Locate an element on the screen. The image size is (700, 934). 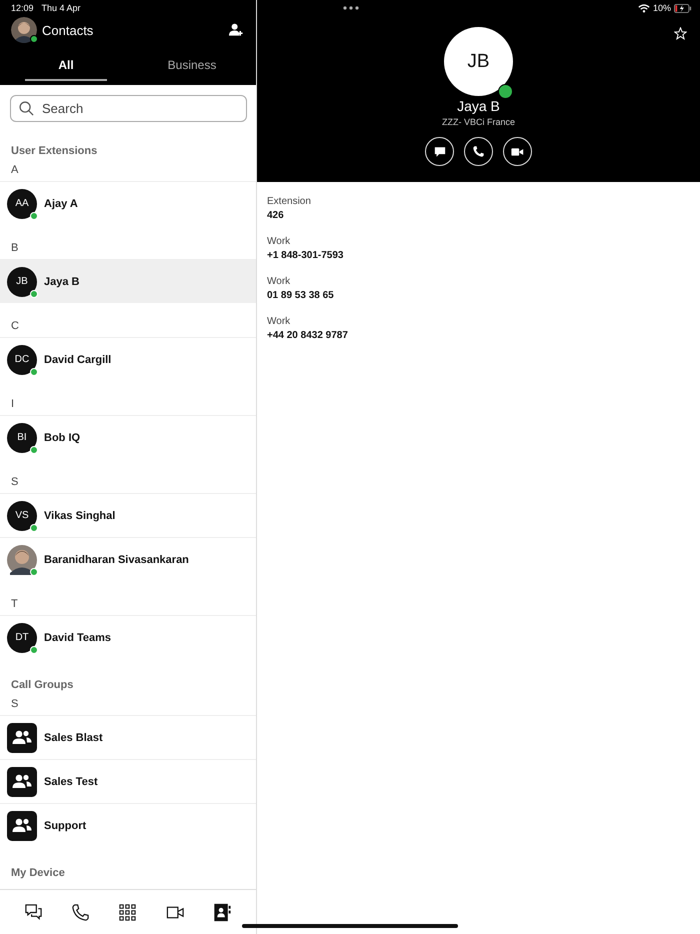
tab: Business is located at coordinates (192, 66).